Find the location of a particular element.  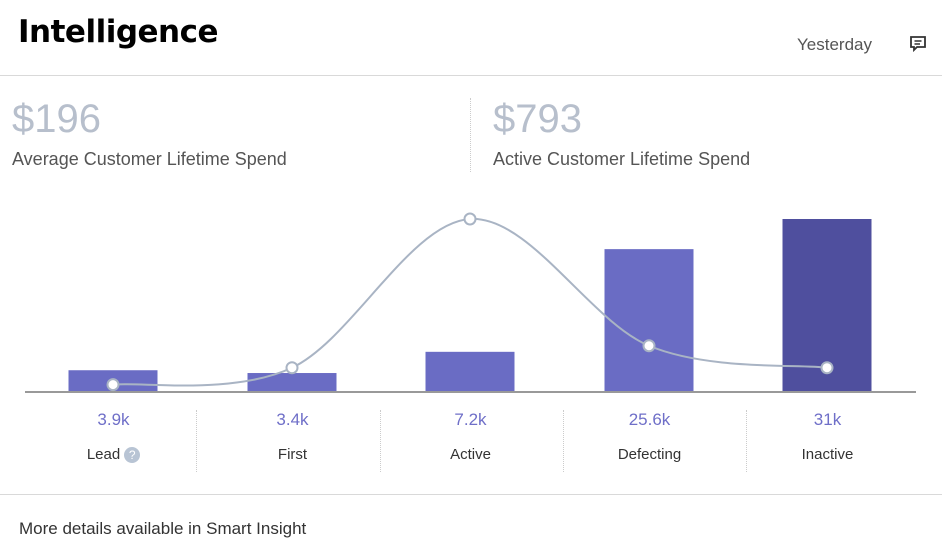

category-value: 3.4k is located at coordinates (292, 419).